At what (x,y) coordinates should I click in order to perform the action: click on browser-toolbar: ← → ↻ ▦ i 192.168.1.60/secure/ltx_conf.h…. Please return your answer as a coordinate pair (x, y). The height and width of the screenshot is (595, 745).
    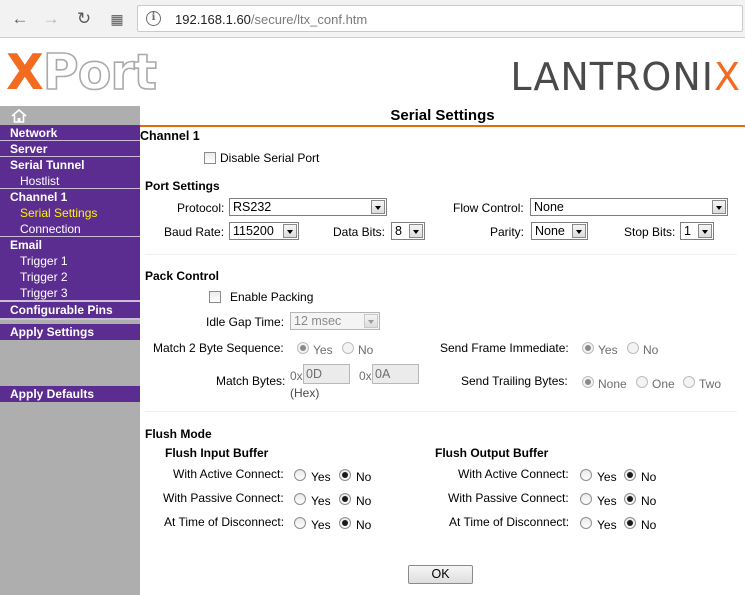
    Looking at the image, I should click on (372, 19).